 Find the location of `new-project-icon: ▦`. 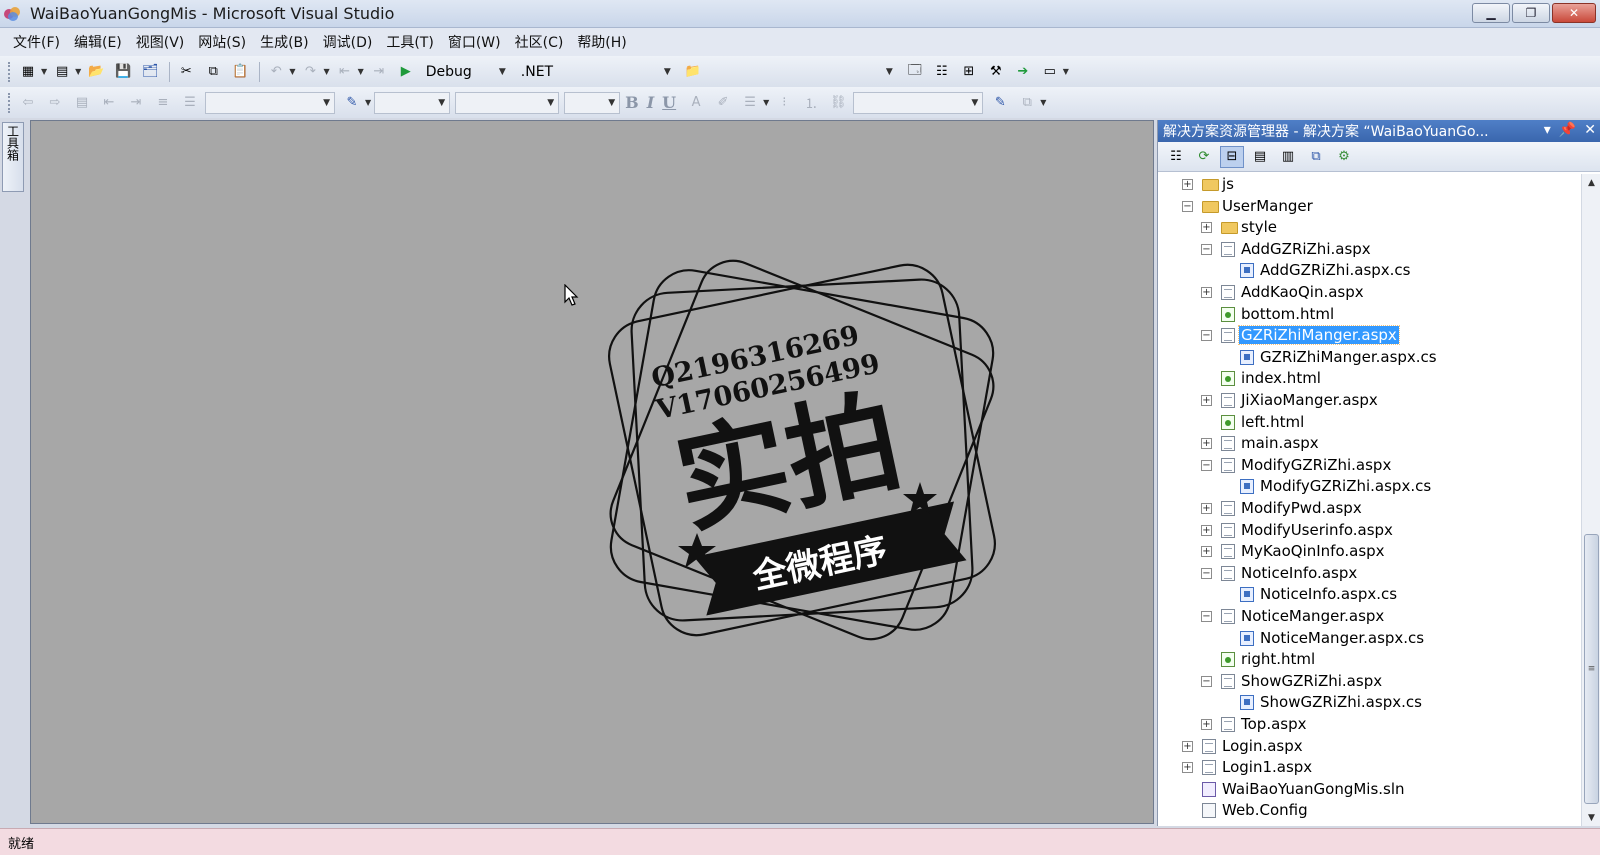

new-project-icon: ▦ is located at coordinates (28, 72).